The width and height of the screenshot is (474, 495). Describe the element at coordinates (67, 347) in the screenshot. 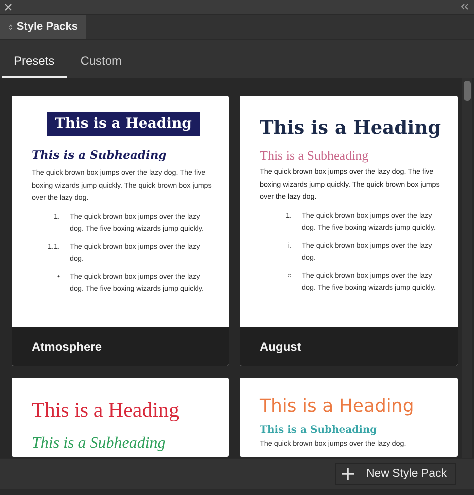

I see `style-pack-name: Atmosphere` at that location.